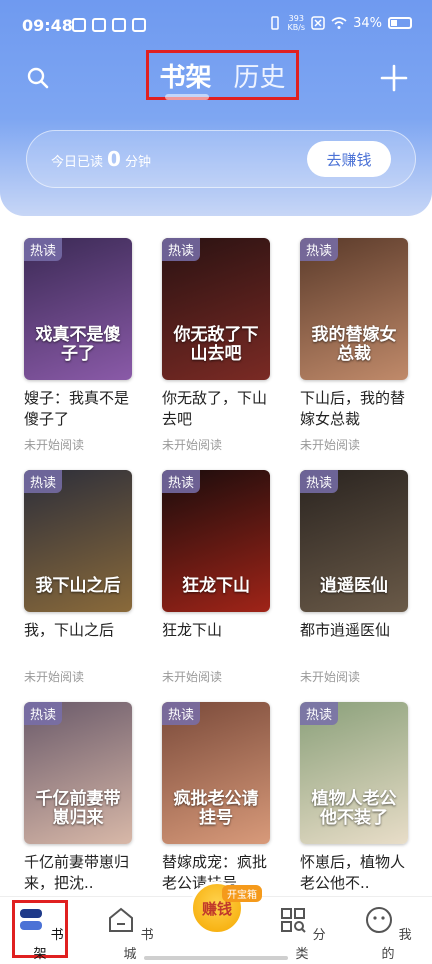 This screenshot has width=432, height=964. I want to click on book-card: 热读植物人老公他不装了 怀崽后，植物人老公他不.., so click(355, 801).